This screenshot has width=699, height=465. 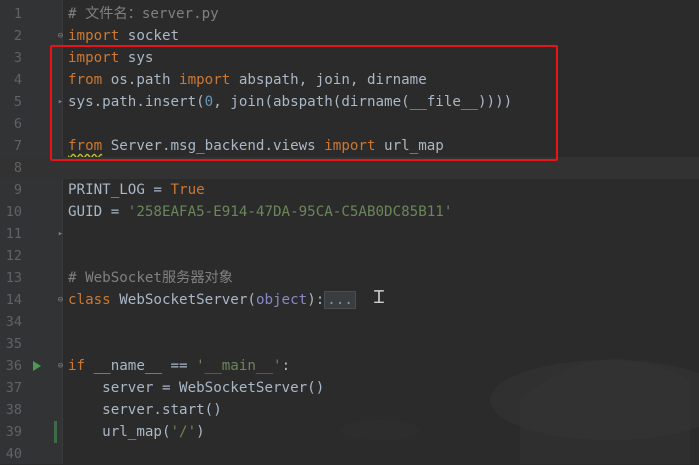 What do you see at coordinates (349, 278) in the screenshot?
I see `code-line: 13 # WebSocket服务器对象` at bounding box center [349, 278].